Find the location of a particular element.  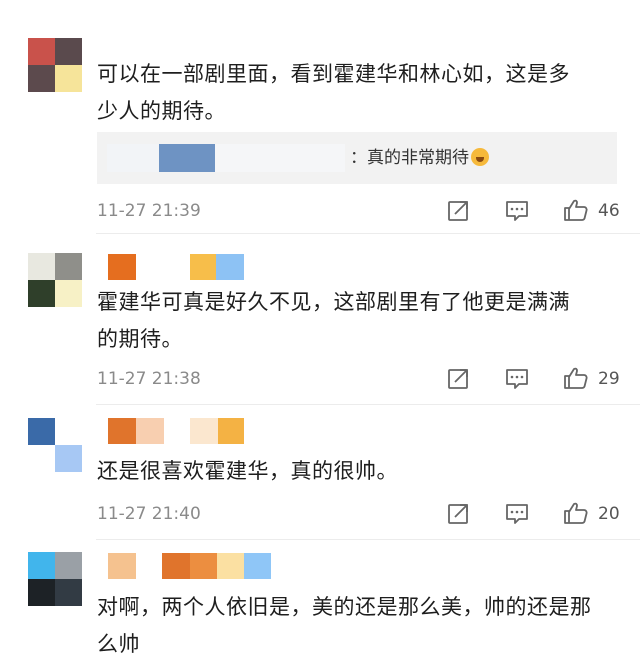

comment-text: 还是很喜欢霍建华，真的很帅。 is located at coordinates (247, 471).